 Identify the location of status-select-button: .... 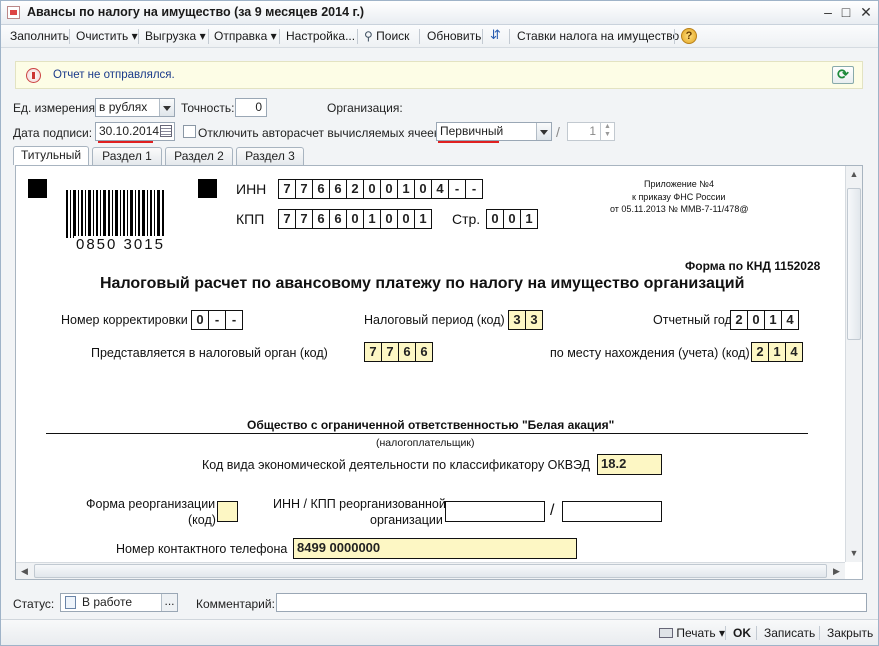
(169, 602).